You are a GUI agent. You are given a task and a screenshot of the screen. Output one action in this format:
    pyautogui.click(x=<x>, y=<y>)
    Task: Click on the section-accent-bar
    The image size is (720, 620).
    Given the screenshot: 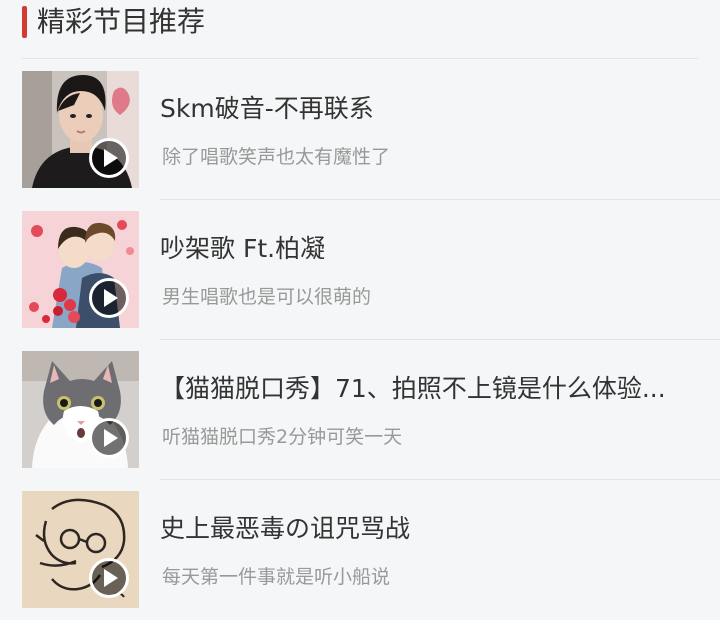 What is the action you would take?
    pyautogui.click(x=24, y=22)
    